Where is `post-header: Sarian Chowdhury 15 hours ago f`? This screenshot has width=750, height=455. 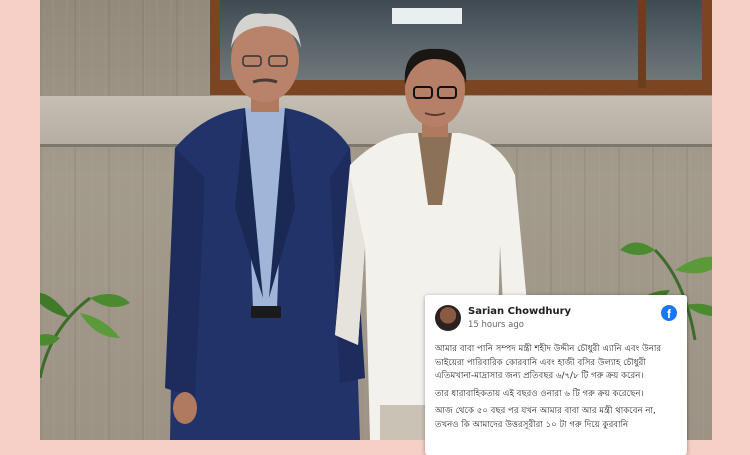 post-header: Sarian Chowdhury 15 hours ago f is located at coordinates (556, 320).